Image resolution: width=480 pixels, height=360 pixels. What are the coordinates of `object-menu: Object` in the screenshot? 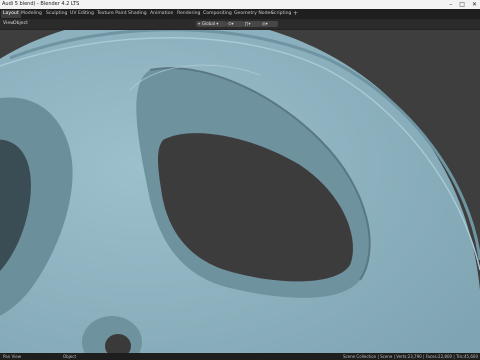 It's located at (20, 24).